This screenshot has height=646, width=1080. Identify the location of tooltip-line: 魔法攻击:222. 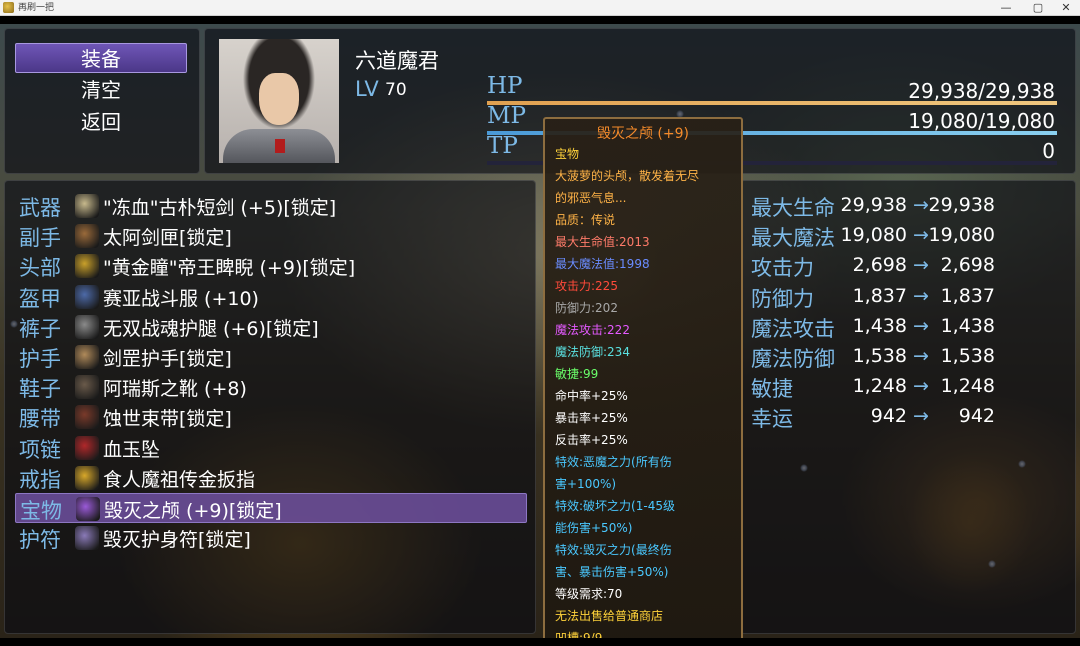
(592, 330).